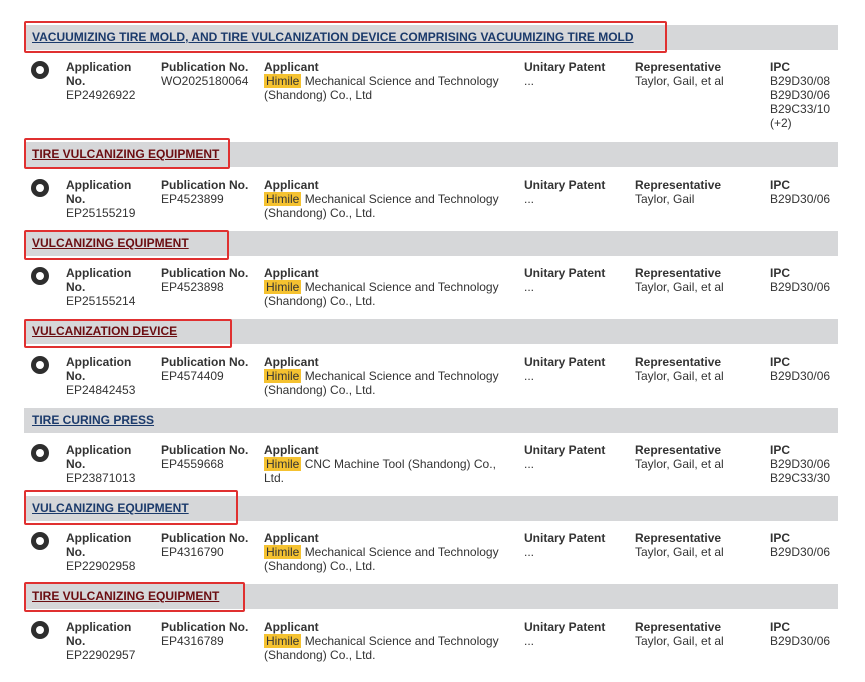 The height and width of the screenshot is (682, 865). Describe the element at coordinates (431, 154) in the screenshot. I see `result-title-bar: TIRE VULCANIZING EQUIPMENT` at that location.